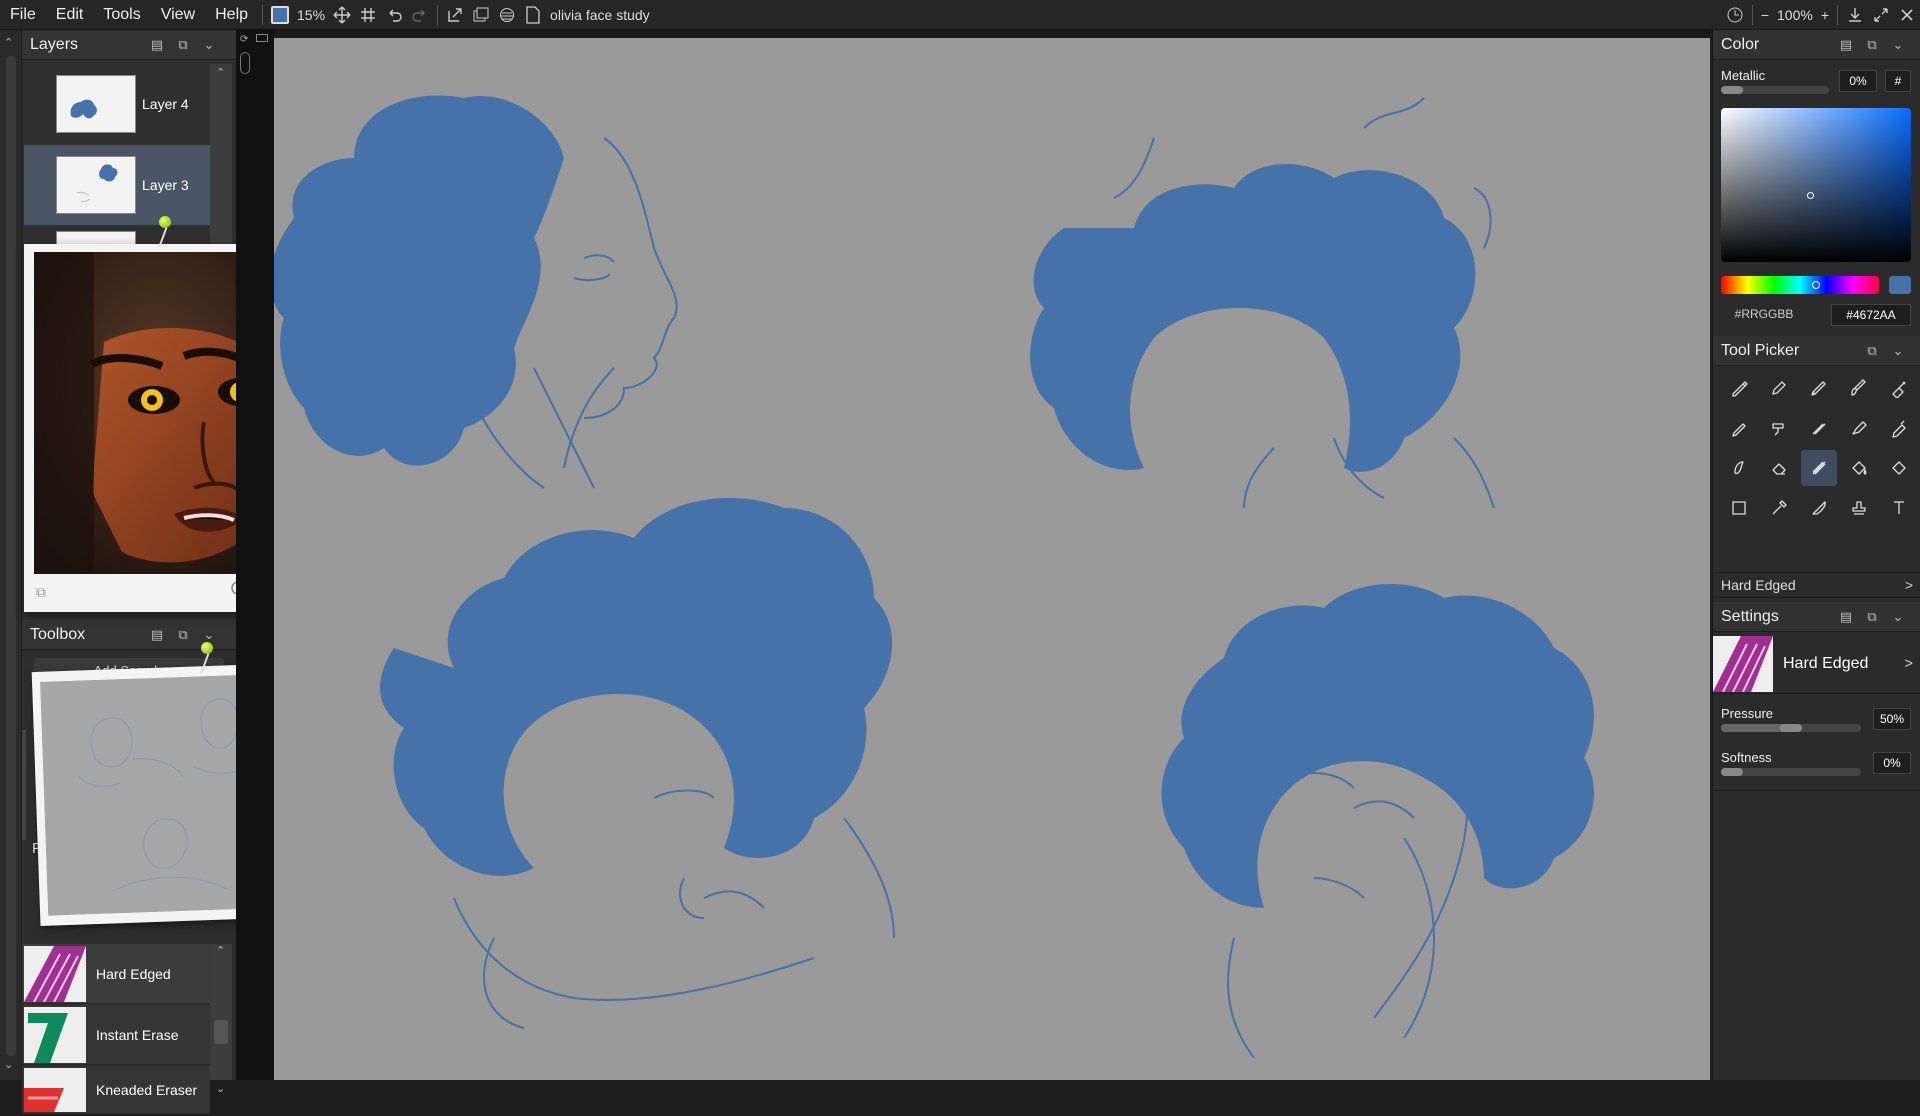 This screenshot has height=1116, width=1920. Describe the element at coordinates (600, 14) in the screenshot. I see `document-title: olivia face study` at that location.